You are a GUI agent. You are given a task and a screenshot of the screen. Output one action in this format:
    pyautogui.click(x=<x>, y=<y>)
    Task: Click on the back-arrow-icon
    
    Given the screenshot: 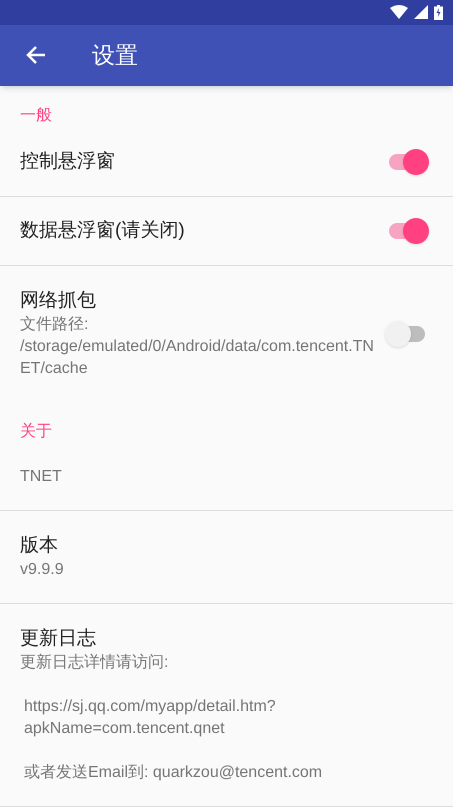 What is the action you would take?
    pyautogui.click(x=36, y=55)
    